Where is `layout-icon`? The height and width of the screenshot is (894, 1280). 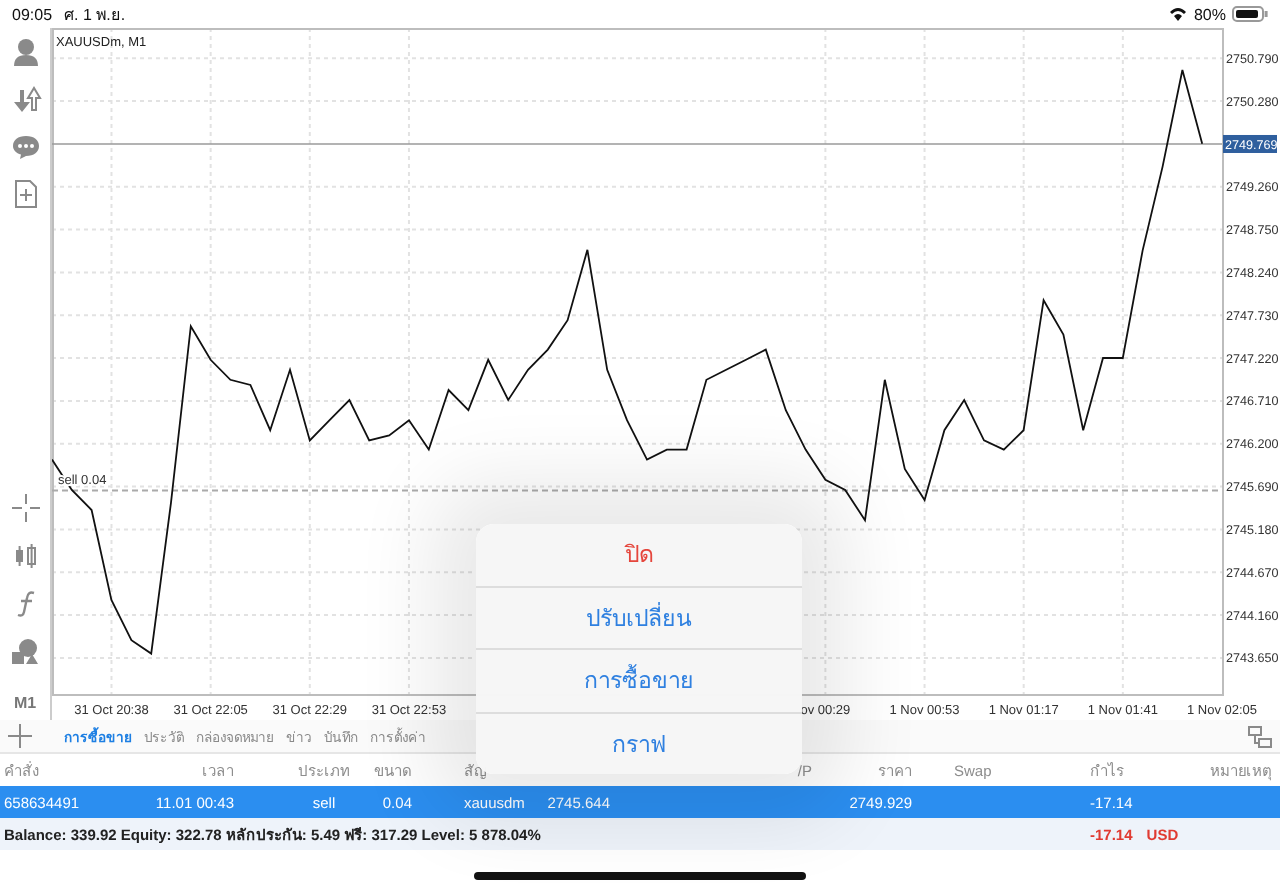
layout-icon is located at coordinates (1260, 736).